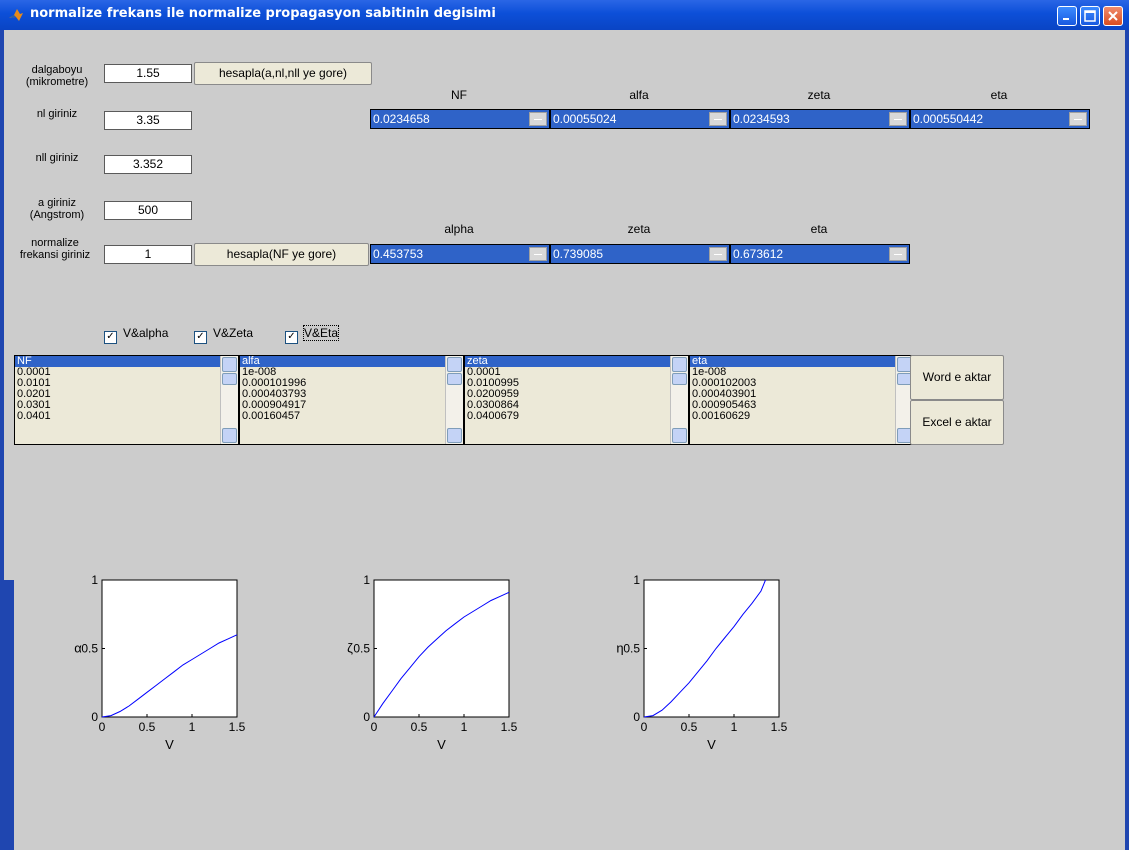  Describe the element at coordinates (350, 648) in the screenshot. I see `y-axis-label: ζ` at that location.